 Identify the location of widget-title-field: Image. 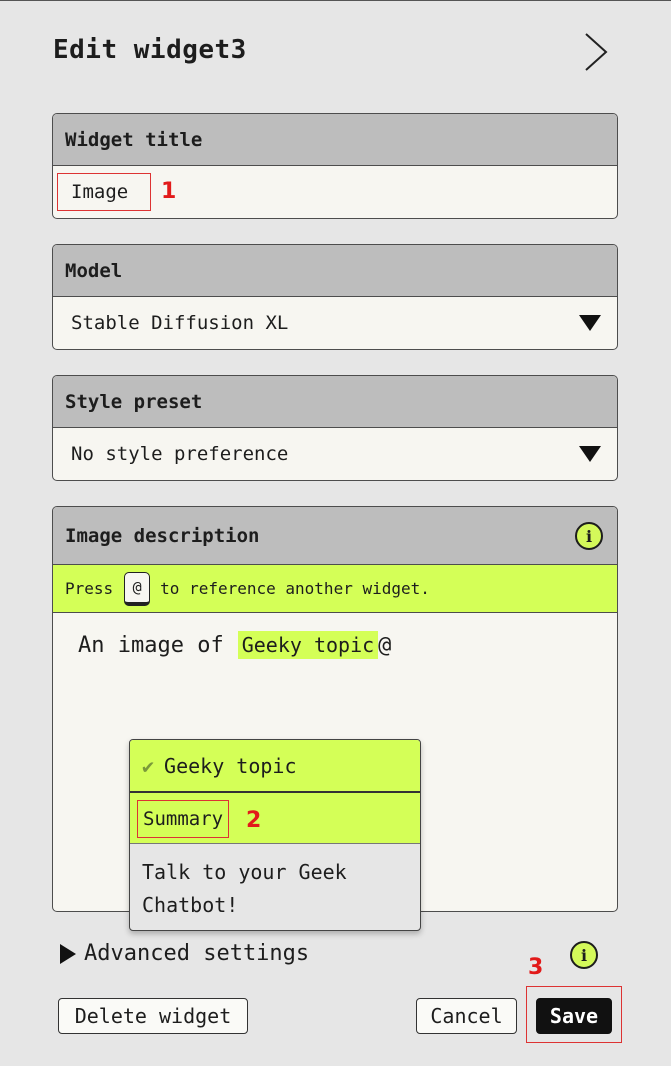
(335, 192).